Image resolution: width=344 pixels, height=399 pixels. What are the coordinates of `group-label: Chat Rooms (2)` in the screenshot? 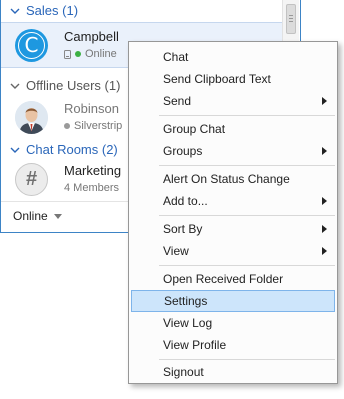 It's located at (72, 149).